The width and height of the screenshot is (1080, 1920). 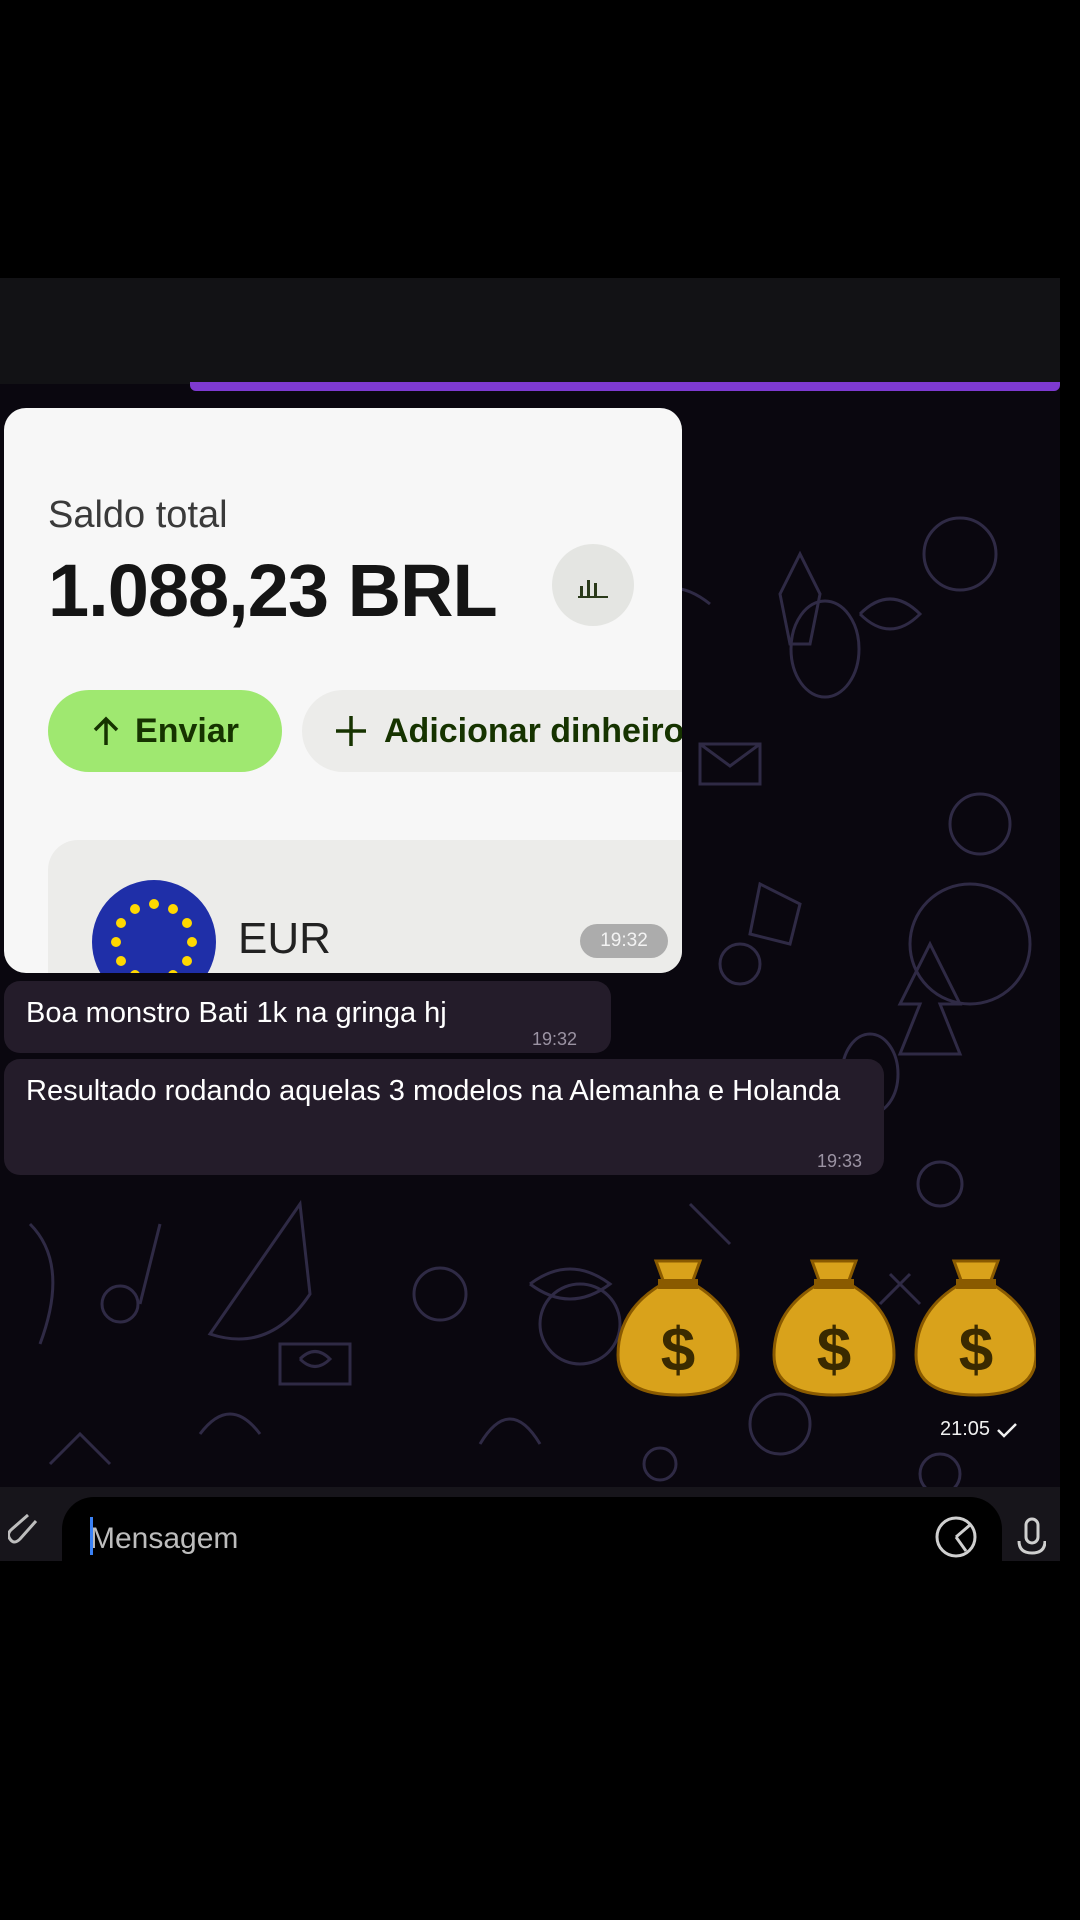 What do you see at coordinates (1007, 1430) in the screenshot?
I see `read-check-icon` at bounding box center [1007, 1430].